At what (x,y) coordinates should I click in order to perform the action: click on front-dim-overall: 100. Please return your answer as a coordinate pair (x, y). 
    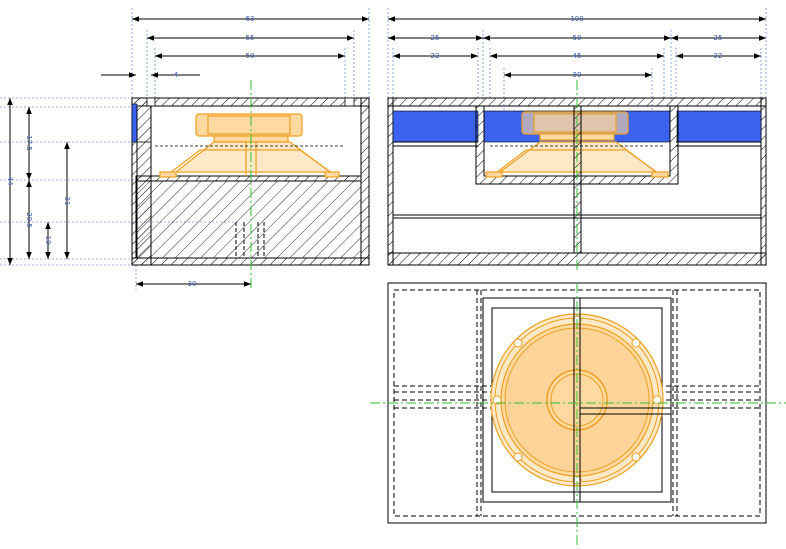
    Looking at the image, I should click on (577, 19).